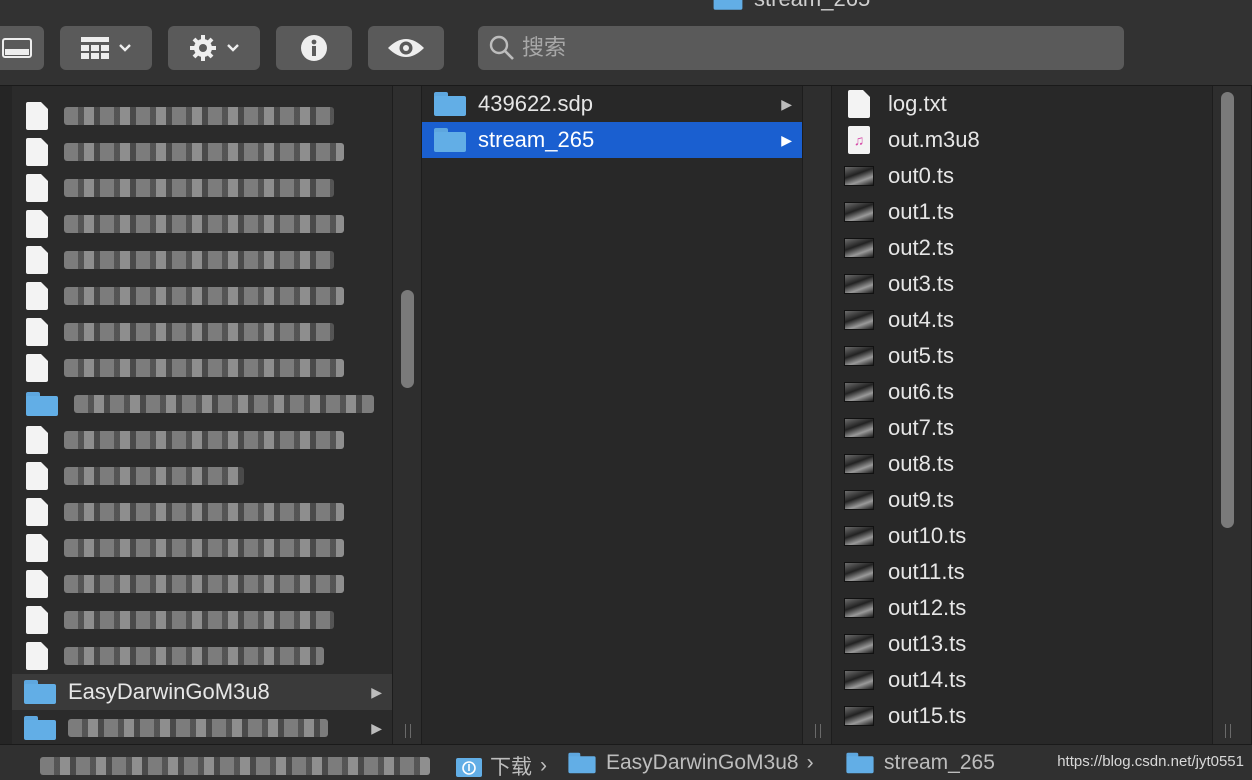 The height and width of the screenshot is (780, 1252). What do you see at coordinates (202, 727) in the screenshot?
I see `list-item: ▶` at bounding box center [202, 727].